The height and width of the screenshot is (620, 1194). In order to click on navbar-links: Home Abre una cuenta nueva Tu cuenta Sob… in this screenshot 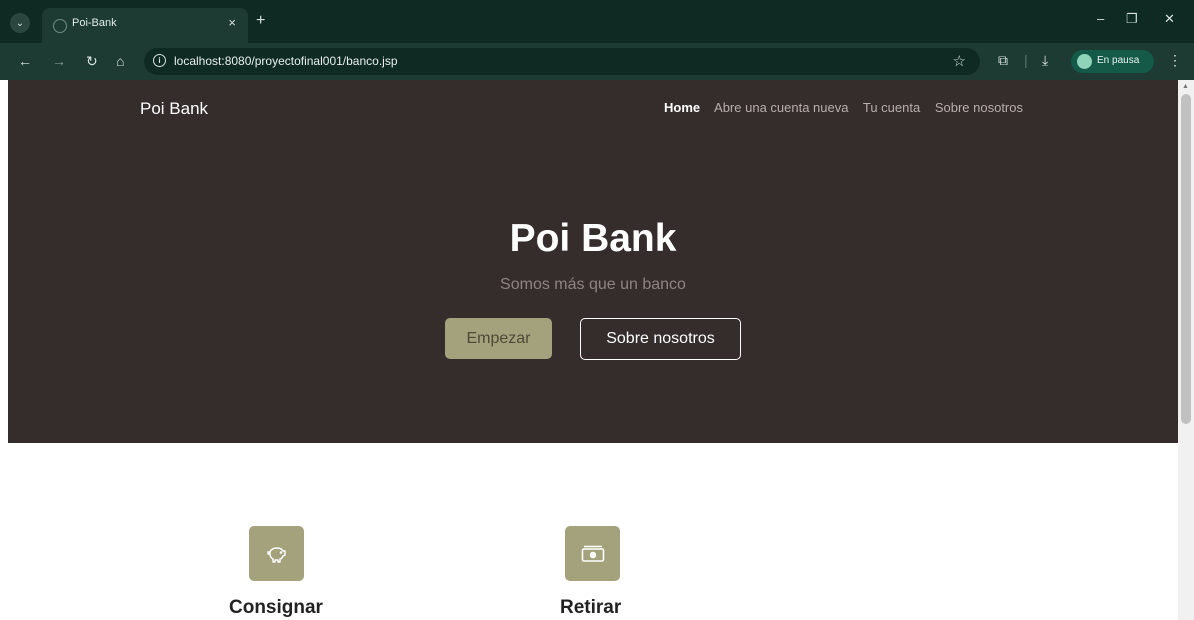, I will do `click(849, 107)`.